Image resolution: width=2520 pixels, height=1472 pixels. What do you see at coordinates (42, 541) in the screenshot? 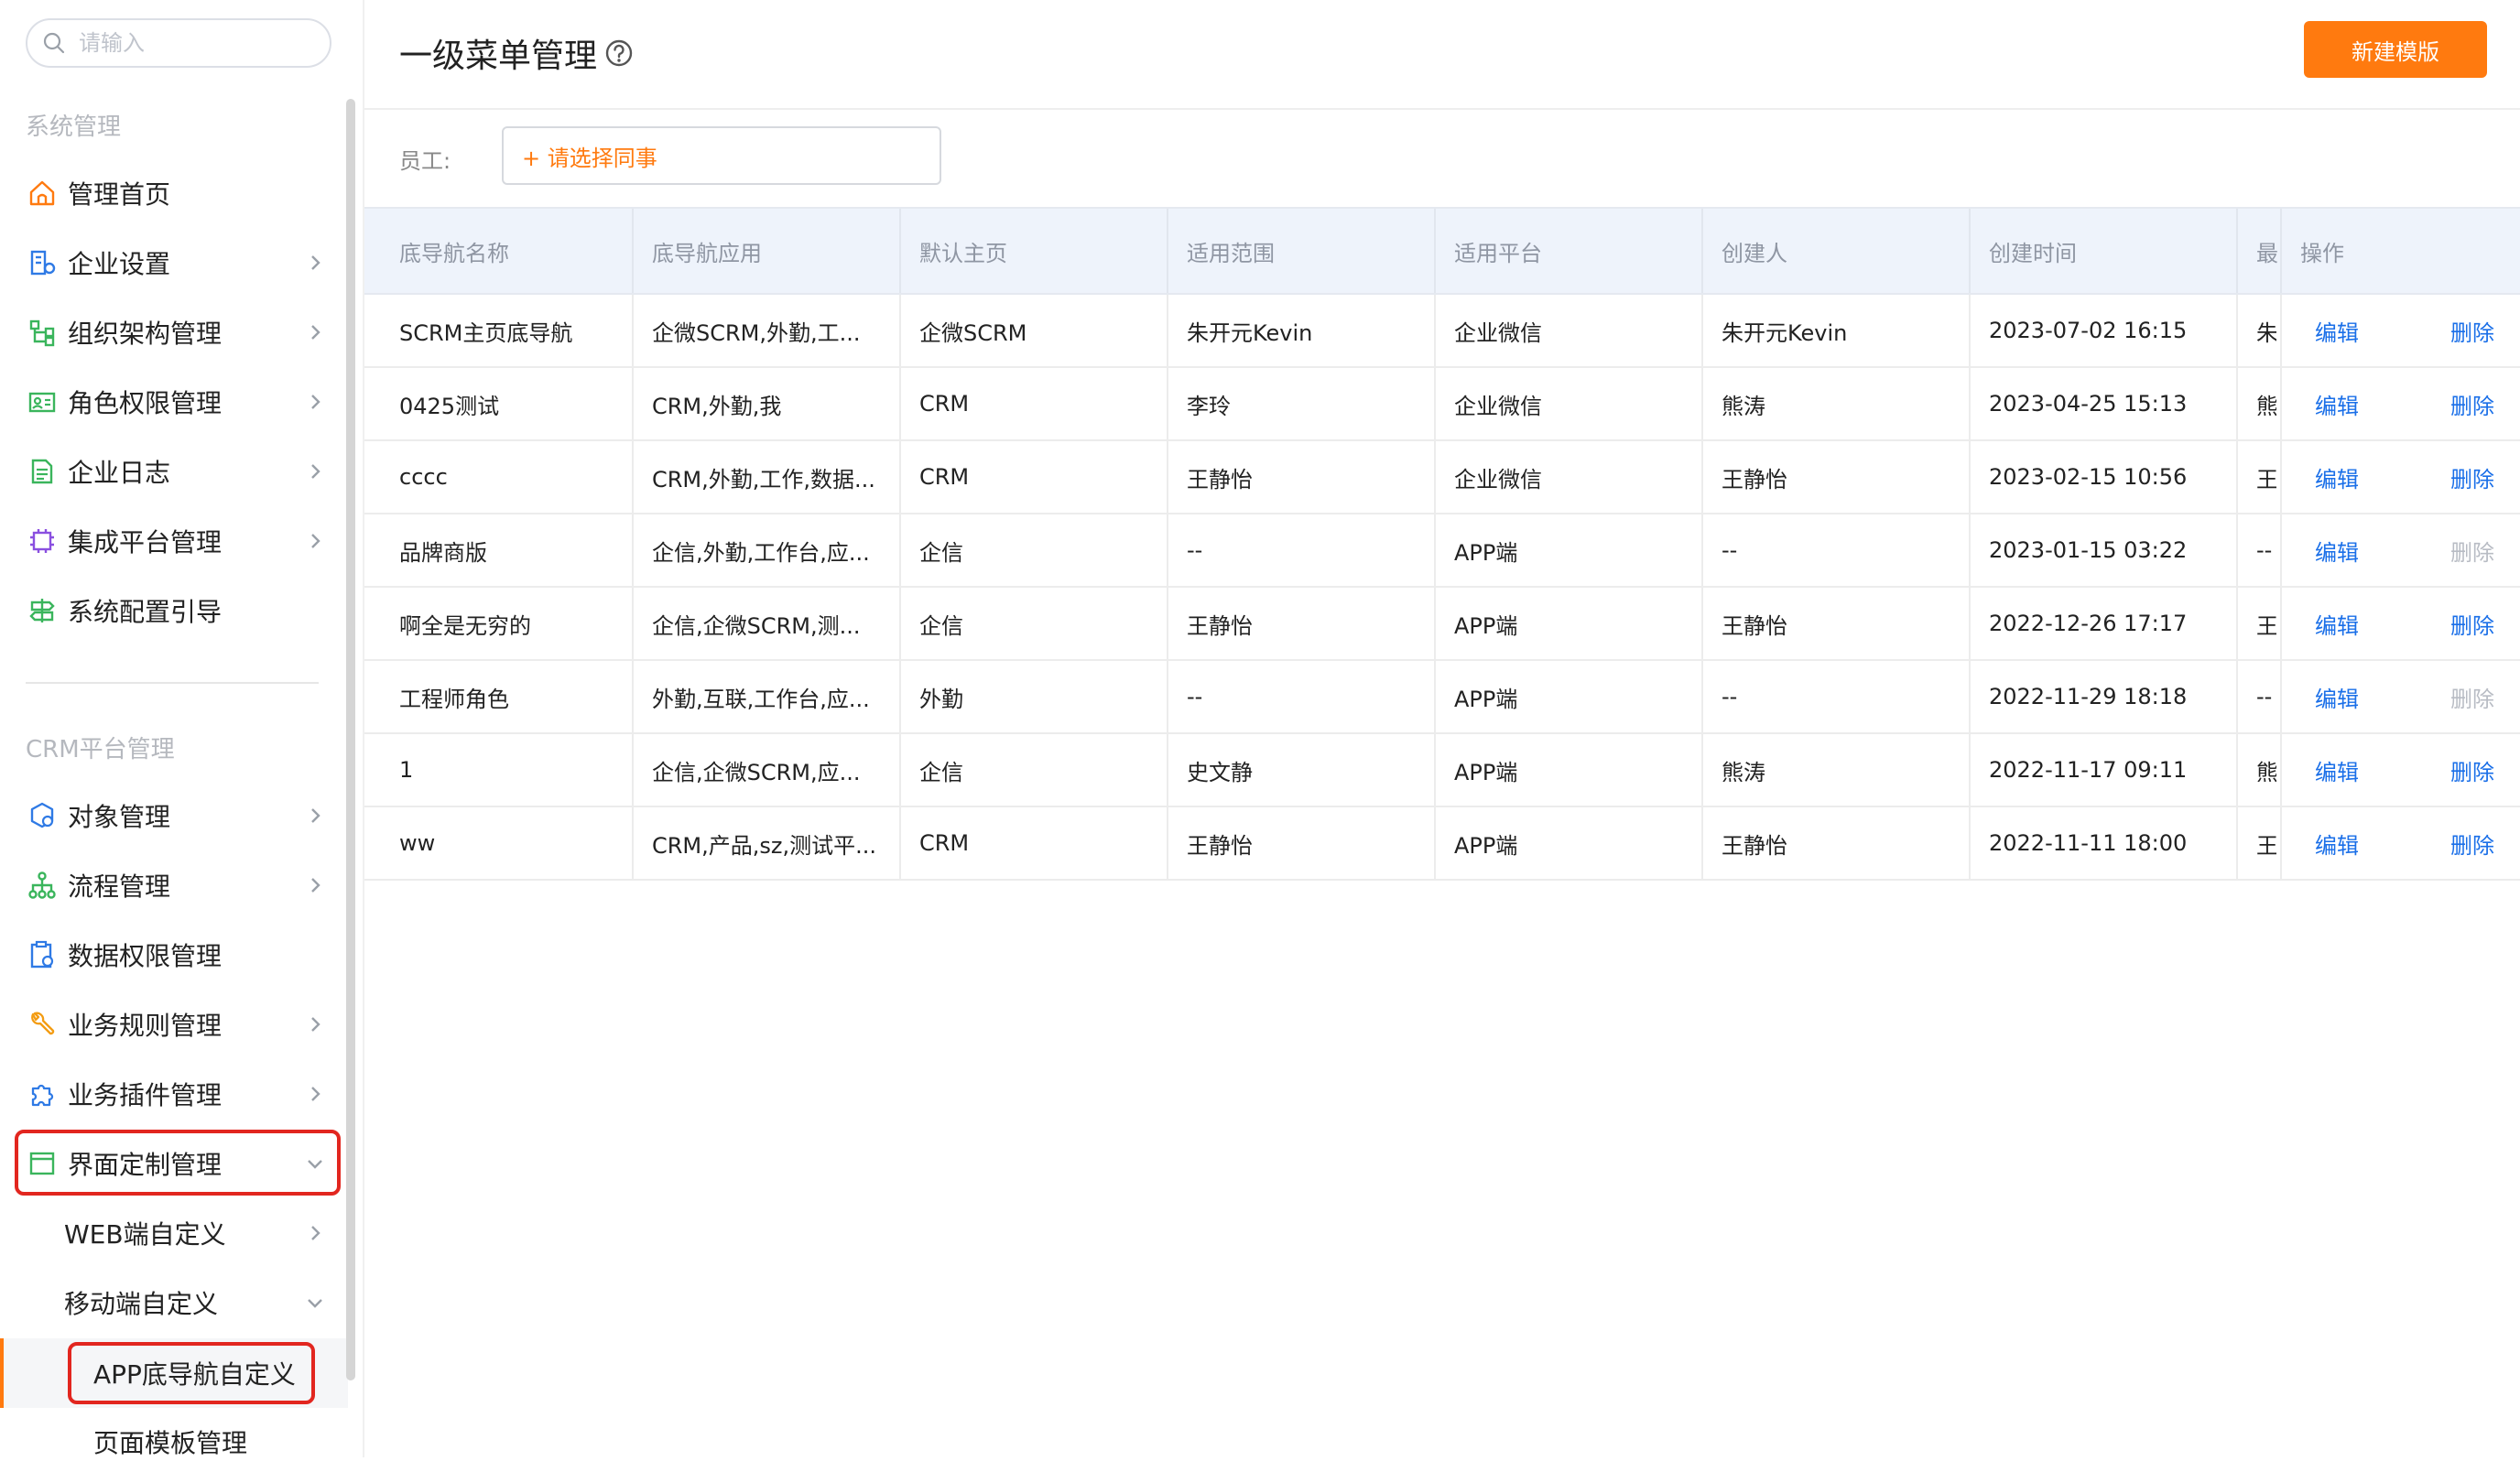
I see `chip-icon` at bounding box center [42, 541].